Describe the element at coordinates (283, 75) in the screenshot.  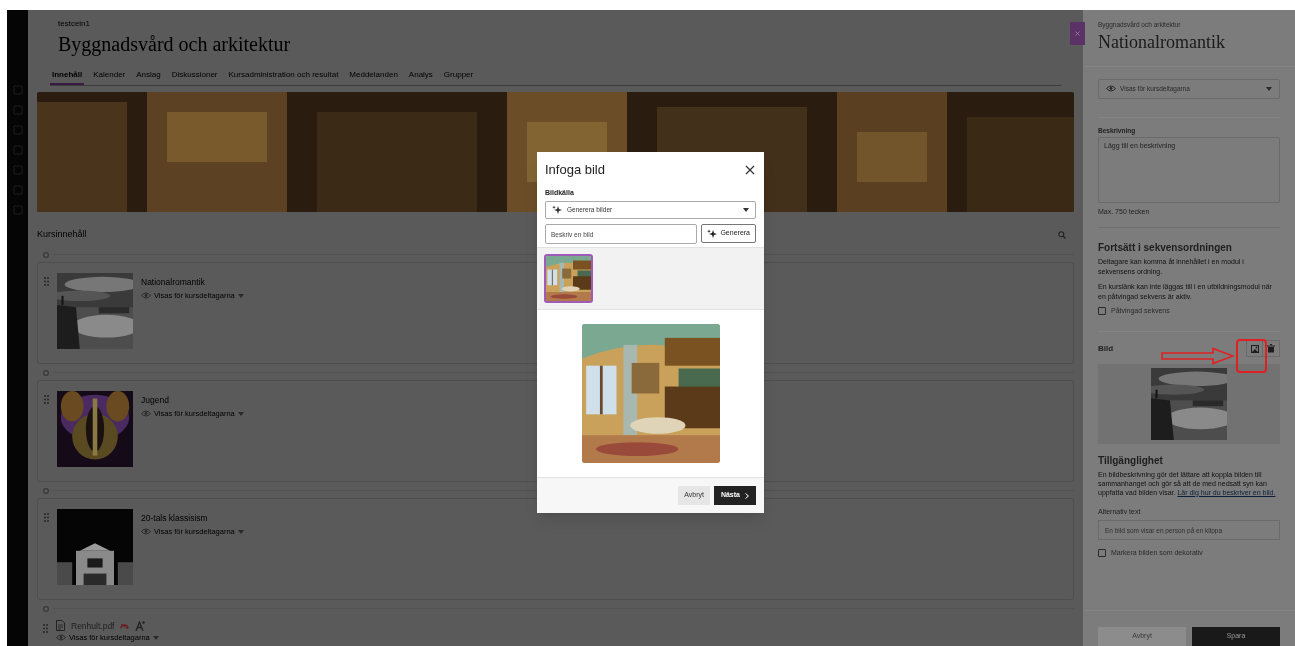
I see `tab: Kursadministration och resultat` at that location.